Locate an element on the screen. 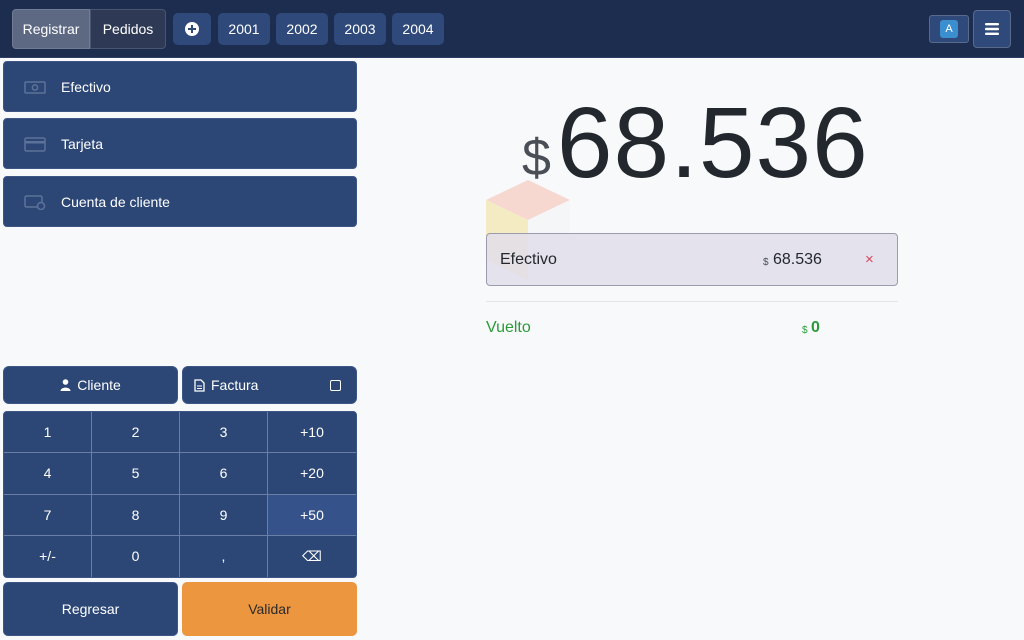 The height and width of the screenshot is (640, 1024). payment-method-card: Tarjeta is located at coordinates (180, 143).